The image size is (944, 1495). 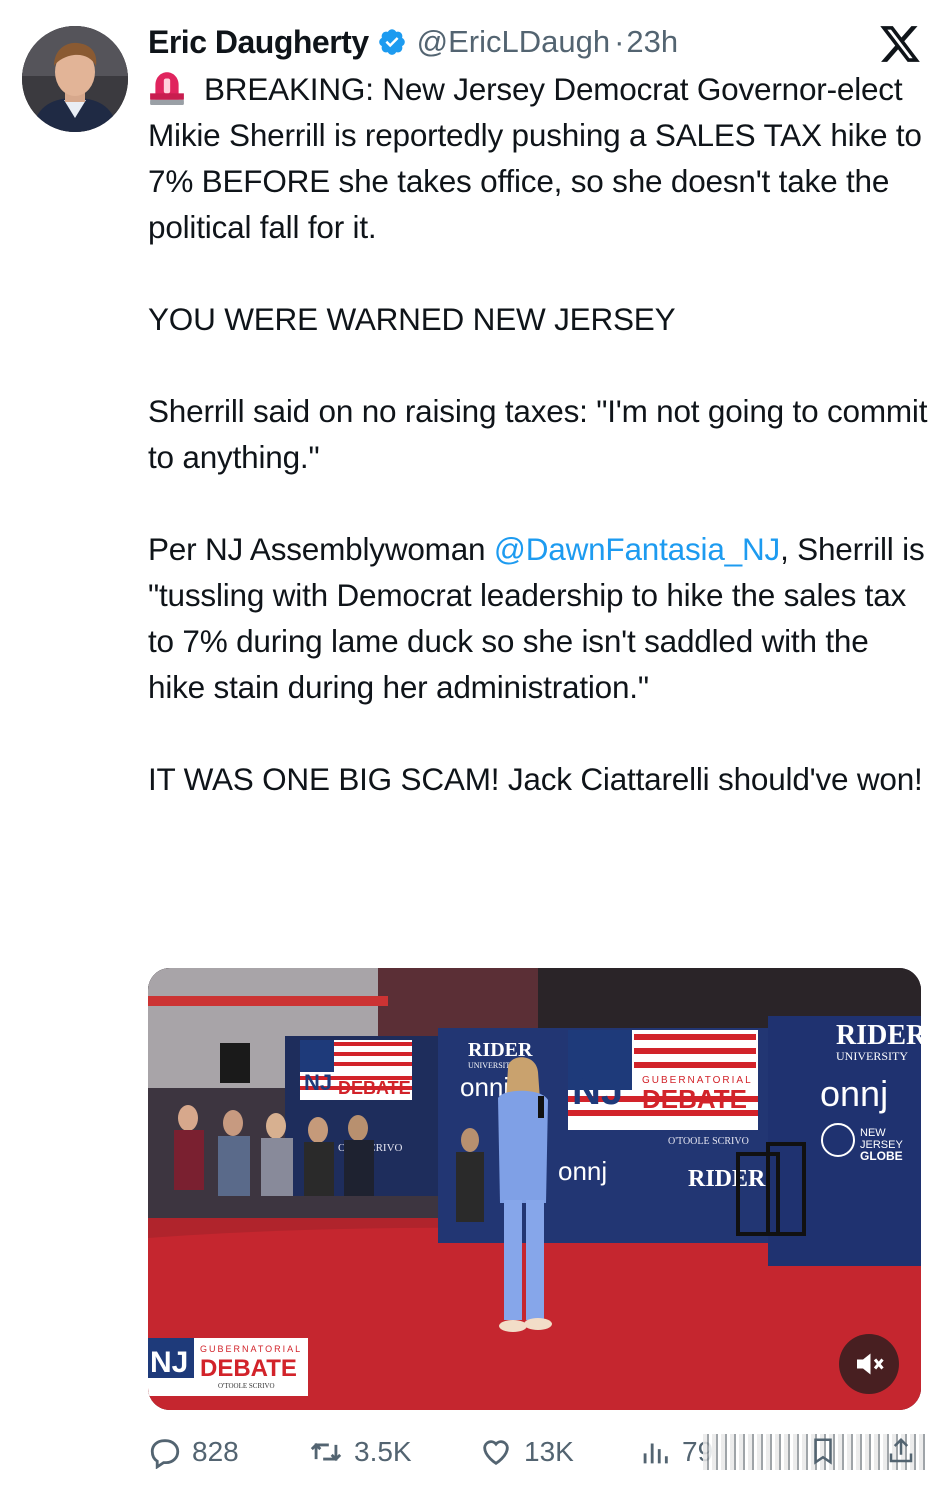 I want to click on avatar, so click(x=75, y=79).